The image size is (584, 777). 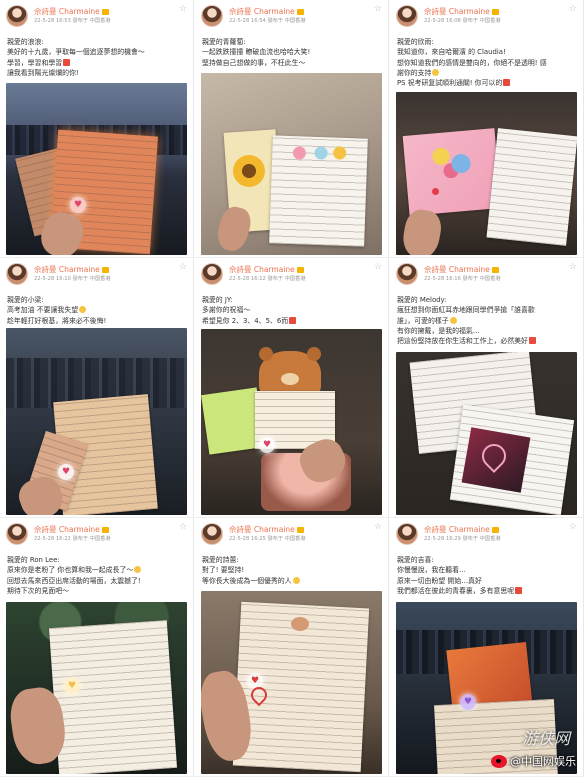 I want to click on text-line: 高考加油 不要讓我失望, so click(x=97, y=310).